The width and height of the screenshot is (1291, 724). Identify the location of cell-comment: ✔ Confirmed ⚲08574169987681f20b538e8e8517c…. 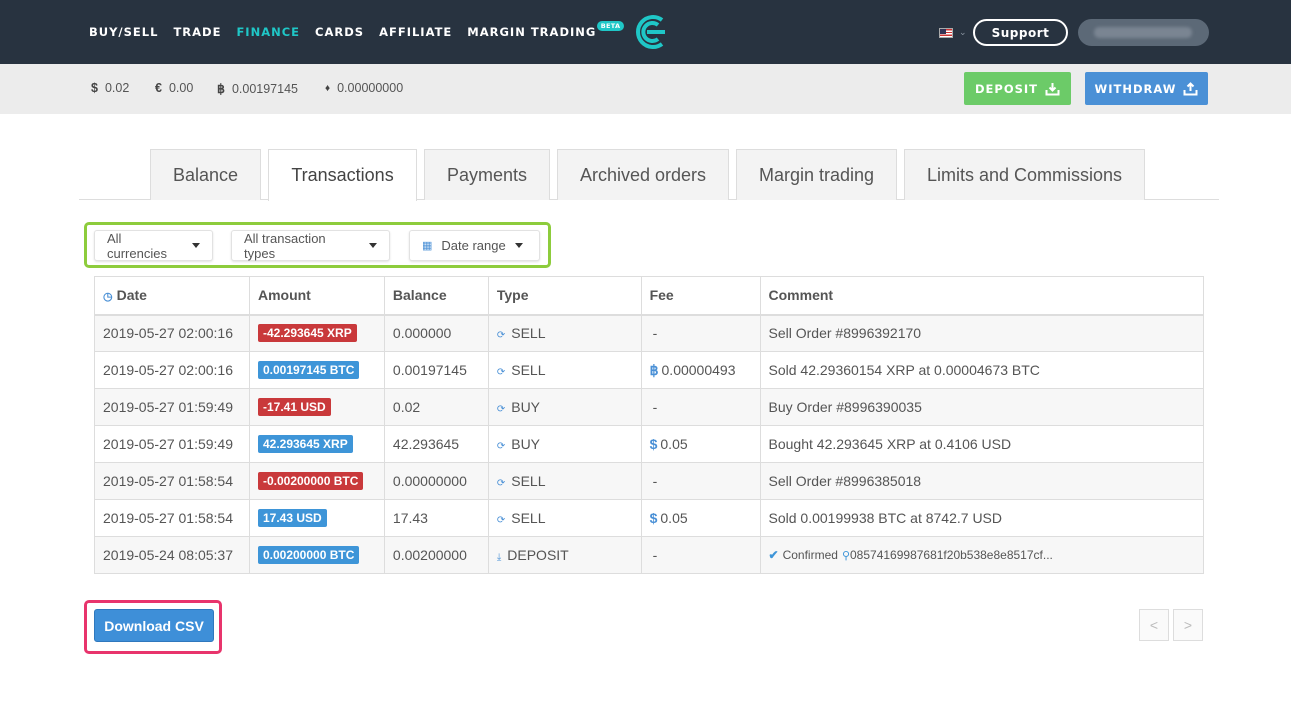
(982, 555).